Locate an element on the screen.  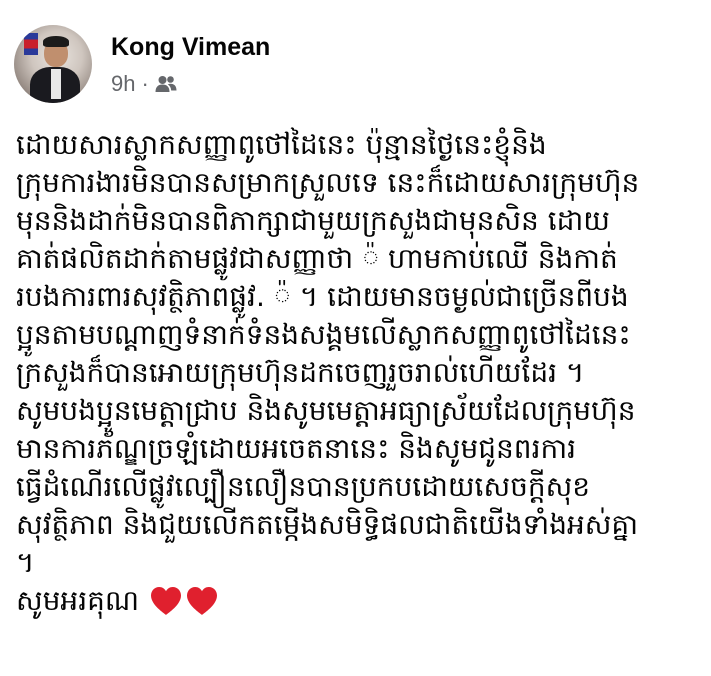
closing-text: សូមអរគុណ is located at coordinates (78, 600).